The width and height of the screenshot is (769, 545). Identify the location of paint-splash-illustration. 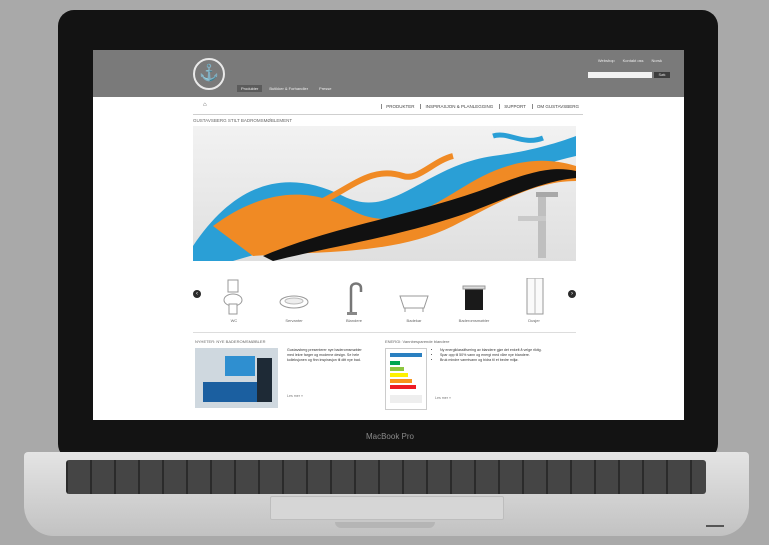
(384, 196).